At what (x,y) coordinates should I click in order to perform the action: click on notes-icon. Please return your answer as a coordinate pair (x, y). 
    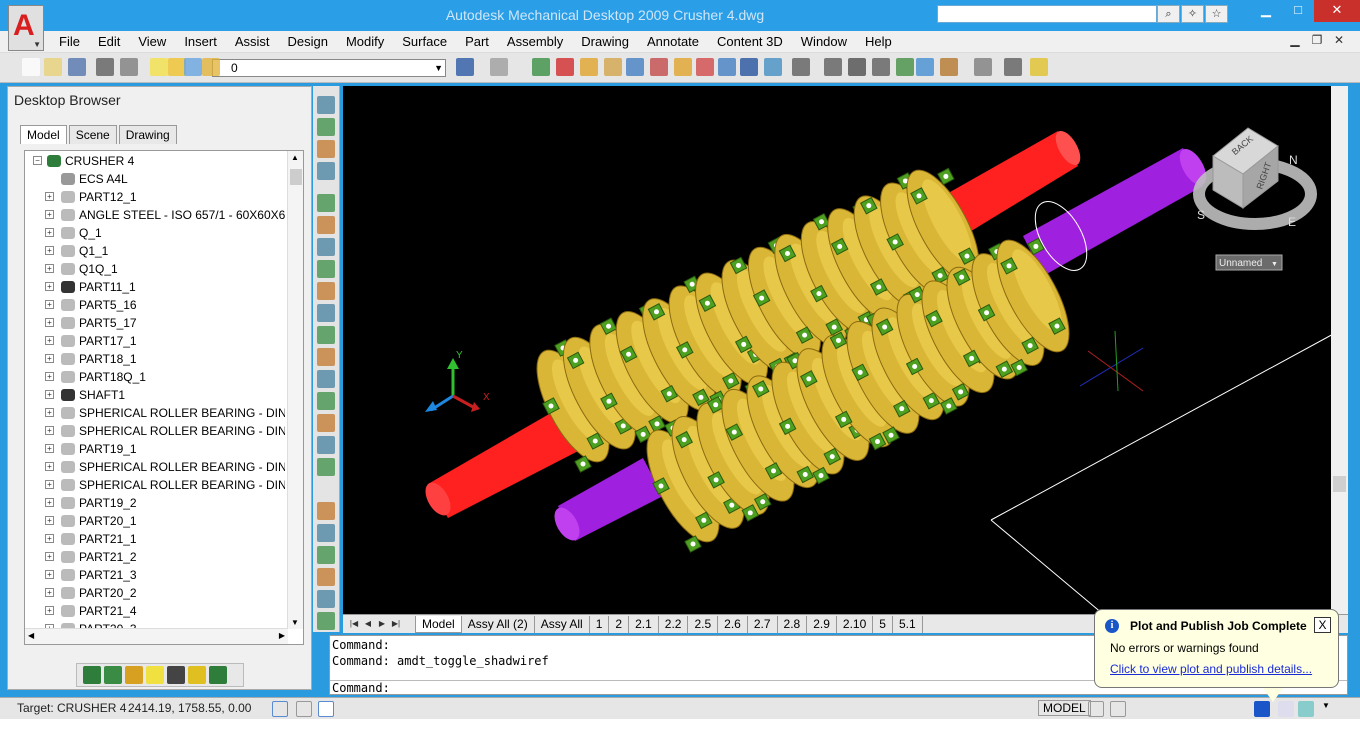
    Looking at the image, I should click on (155, 675).